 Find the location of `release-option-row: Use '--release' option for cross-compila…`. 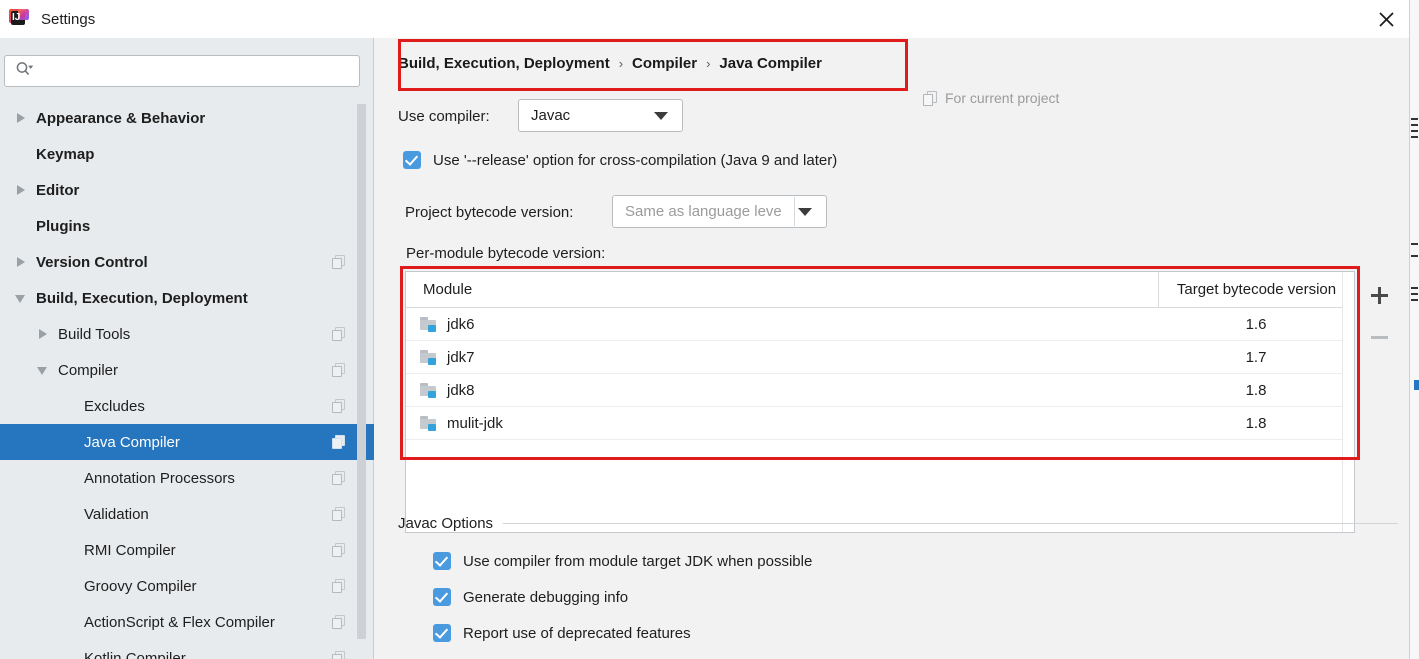

release-option-row: Use '--release' option for cross-compila… is located at coordinates (620, 160).